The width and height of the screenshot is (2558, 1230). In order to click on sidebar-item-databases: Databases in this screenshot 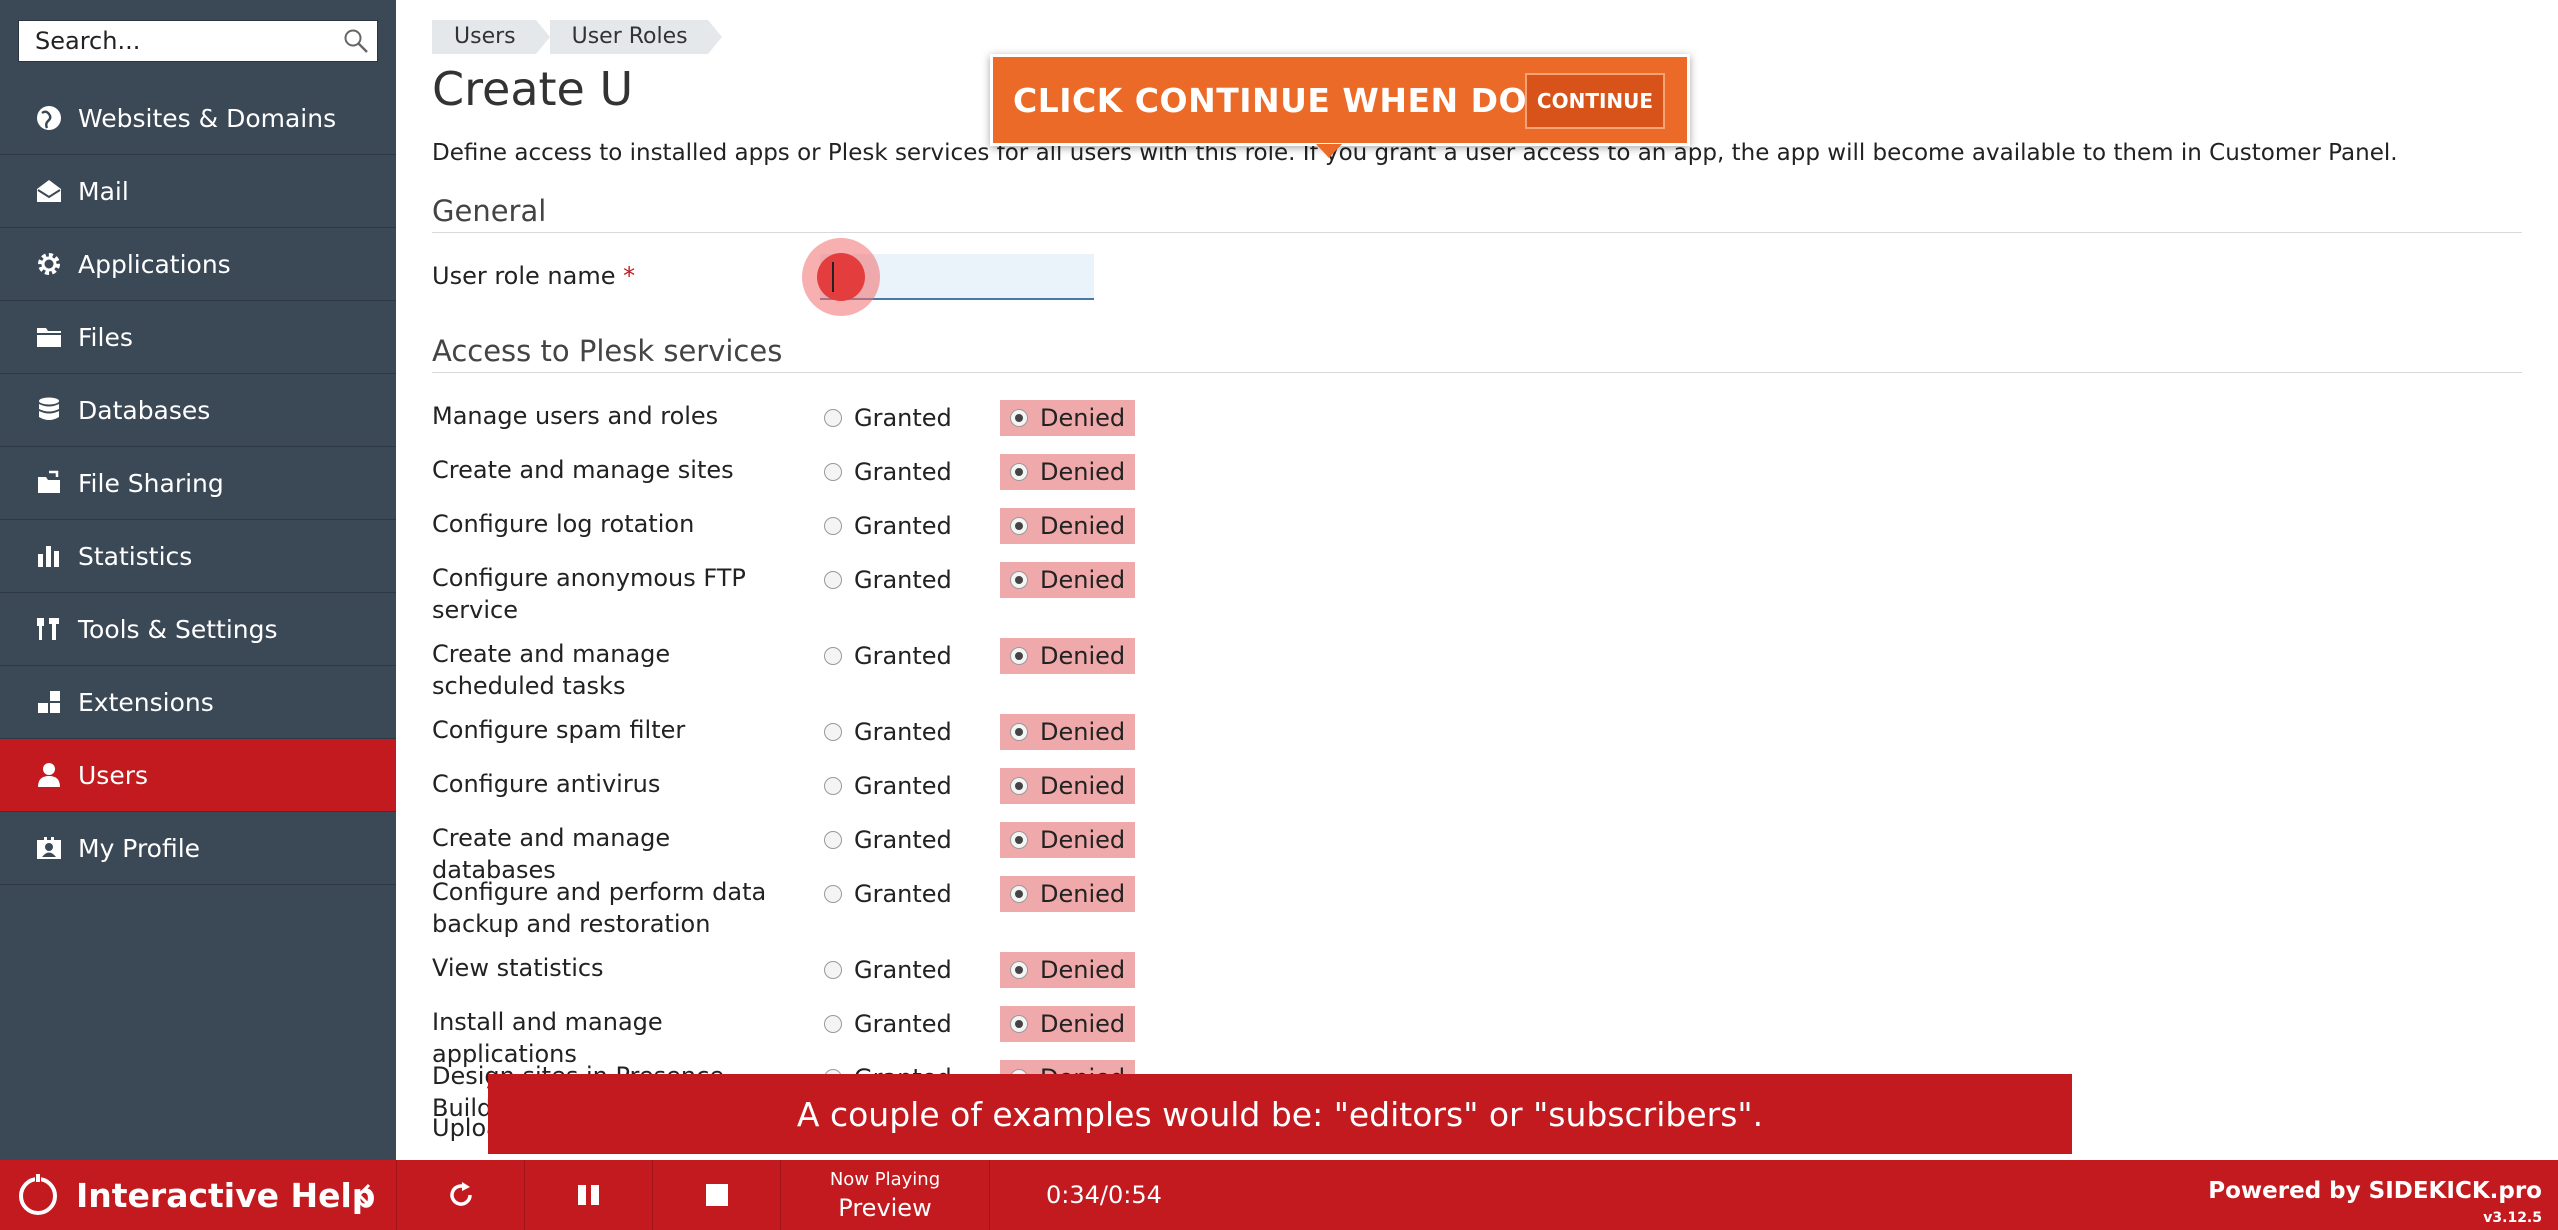, I will do `click(198, 410)`.